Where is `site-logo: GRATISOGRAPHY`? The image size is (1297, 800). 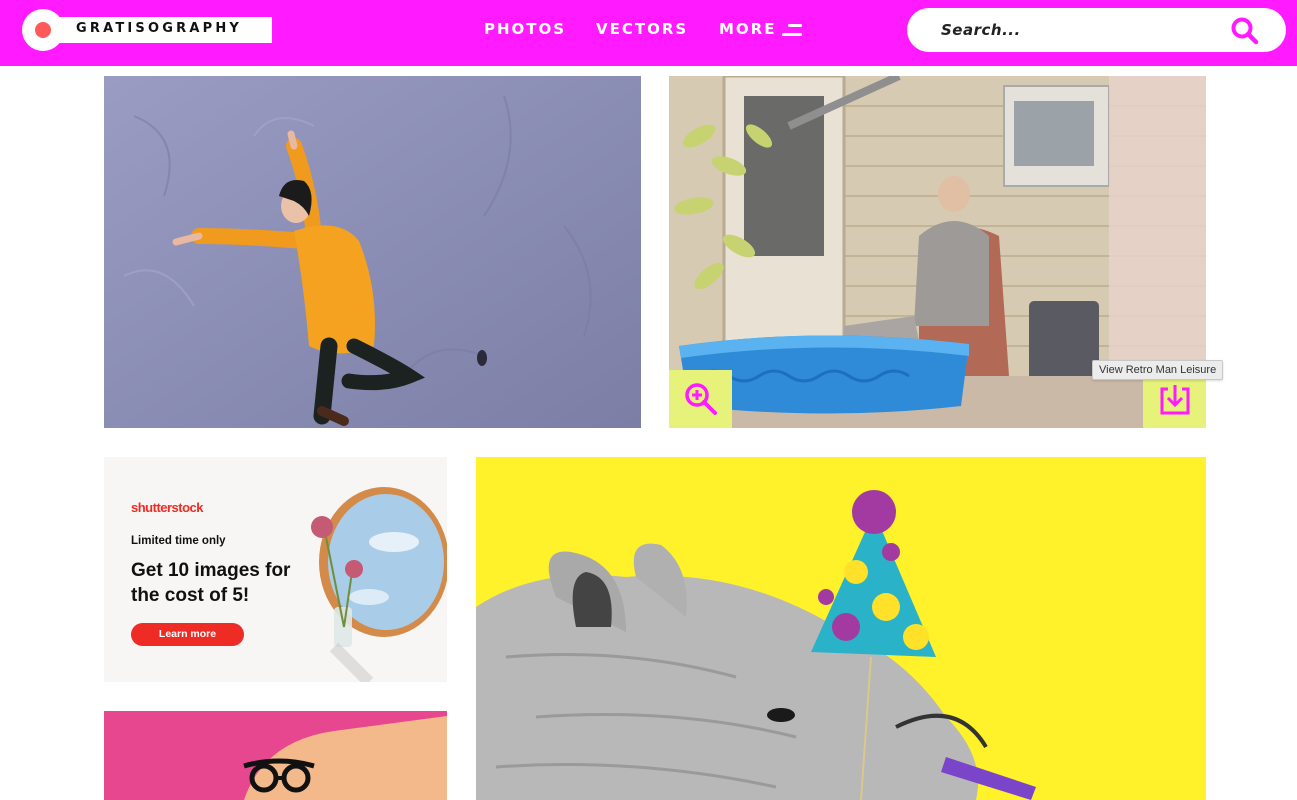 site-logo: GRATISOGRAPHY is located at coordinates (147, 30).